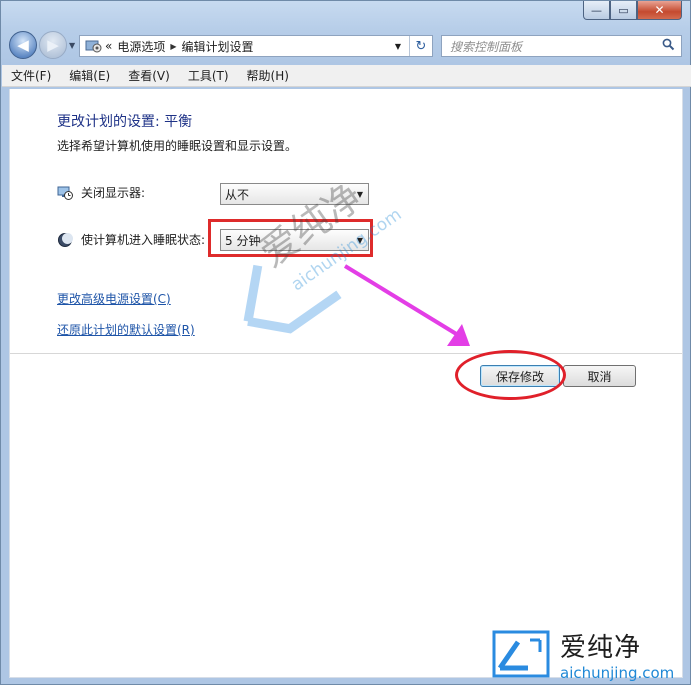  What do you see at coordinates (406, 305) in the screenshot?
I see `annotation-arrow` at bounding box center [406, 305].